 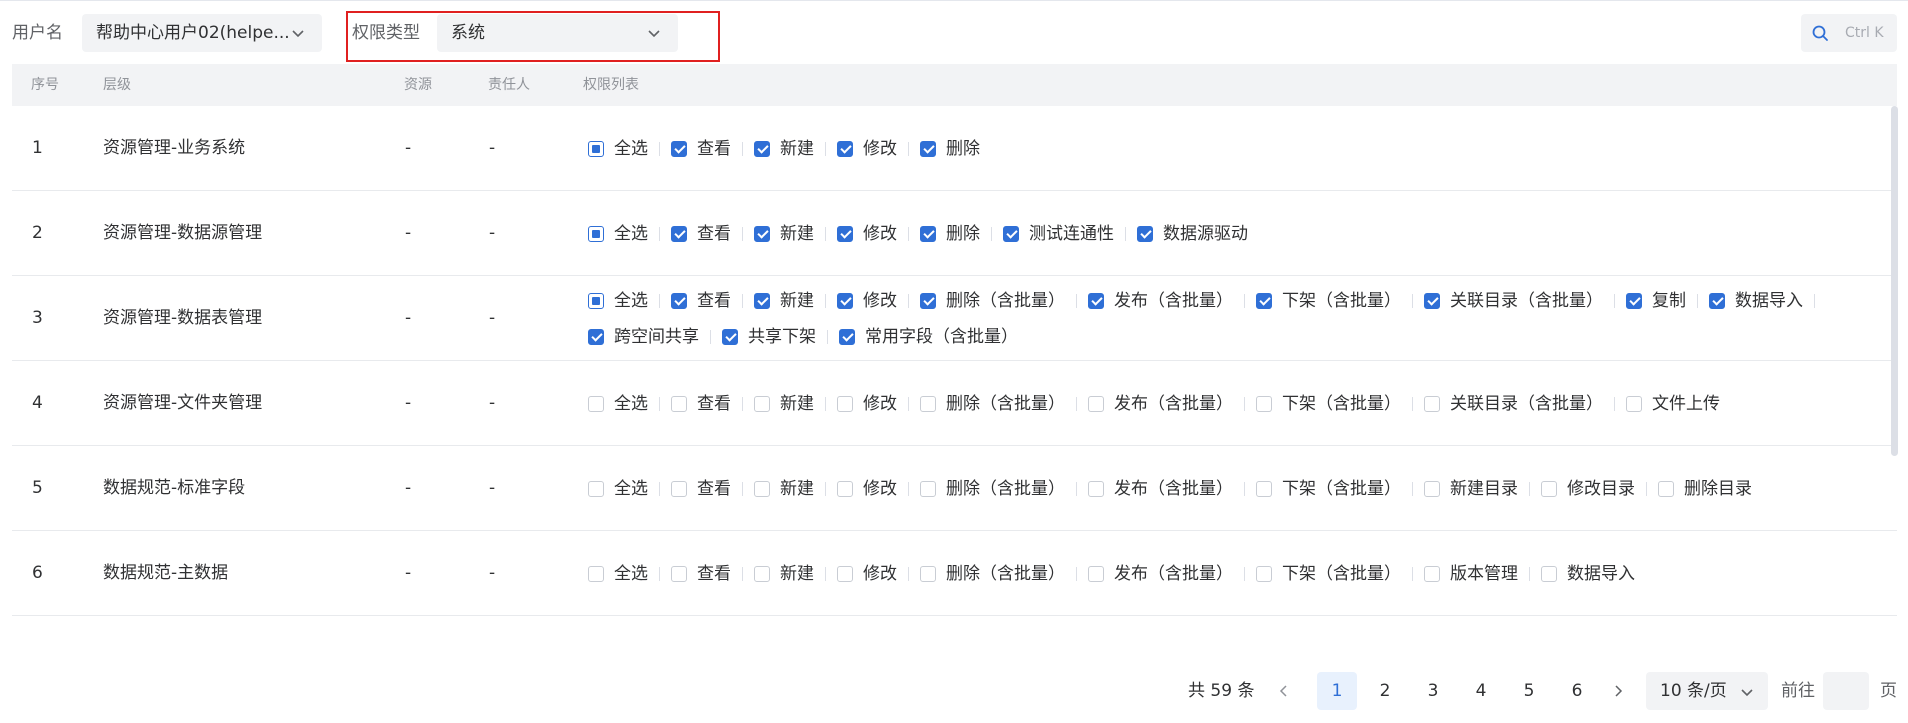 What do you see at coordinates (1673, 404) in the screenshot?
I see `permission-checkbox-item: 文件上传` at bounding box center [1673, 404].